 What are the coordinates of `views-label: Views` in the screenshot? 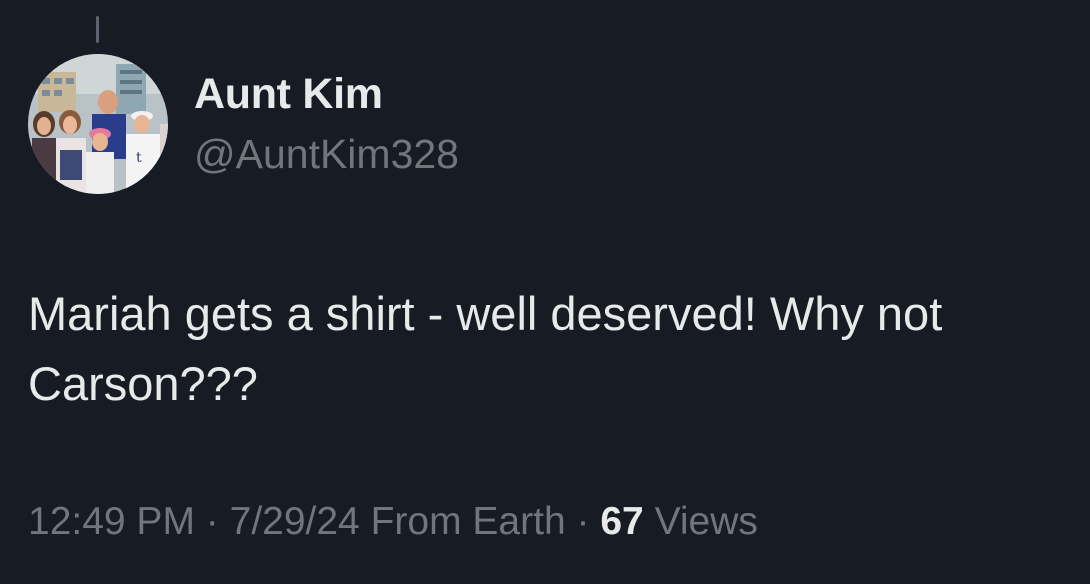 It's located at (706, 521).